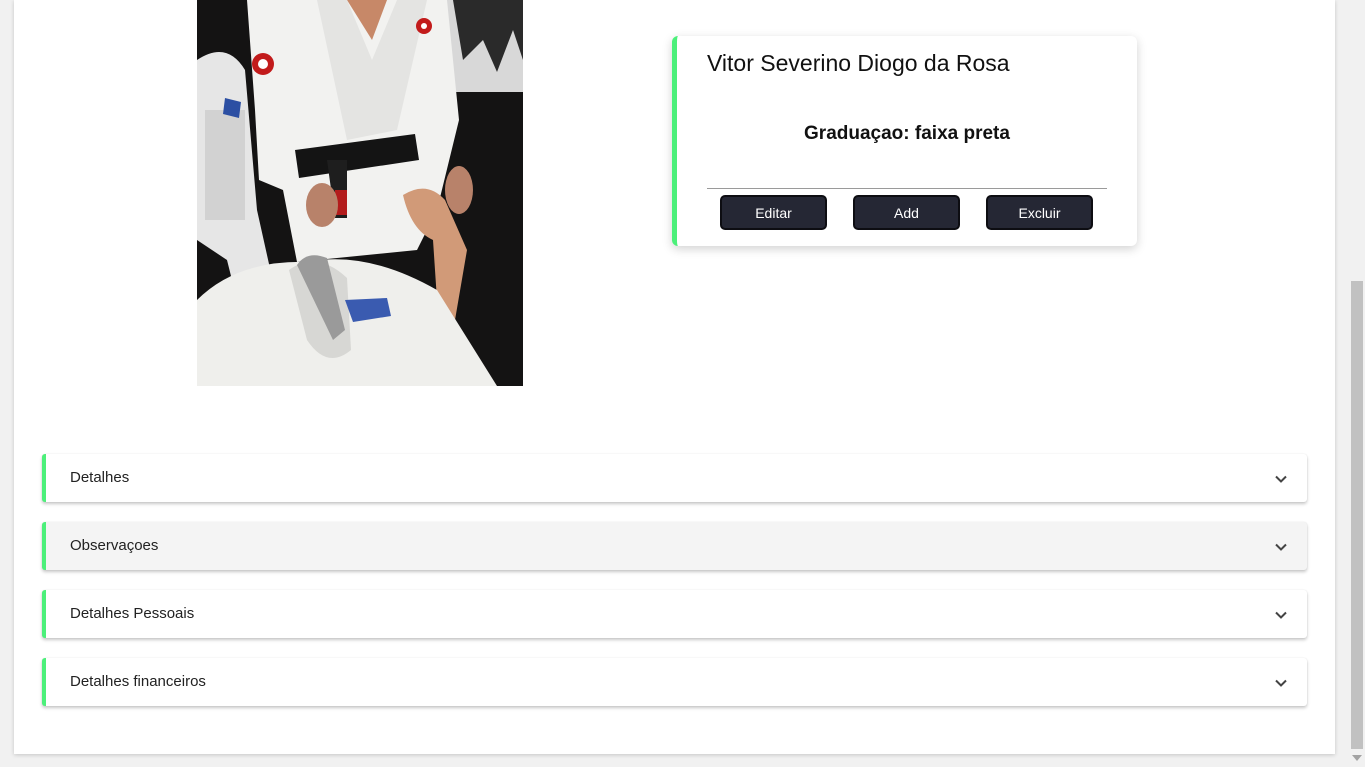 This screenshot has width=1365, height=767. What do you see at coordinates (907, 133) in the screenshot?
I see `graduation-text: Graduaçao: faixa preta` at bounding box center [907, 133].